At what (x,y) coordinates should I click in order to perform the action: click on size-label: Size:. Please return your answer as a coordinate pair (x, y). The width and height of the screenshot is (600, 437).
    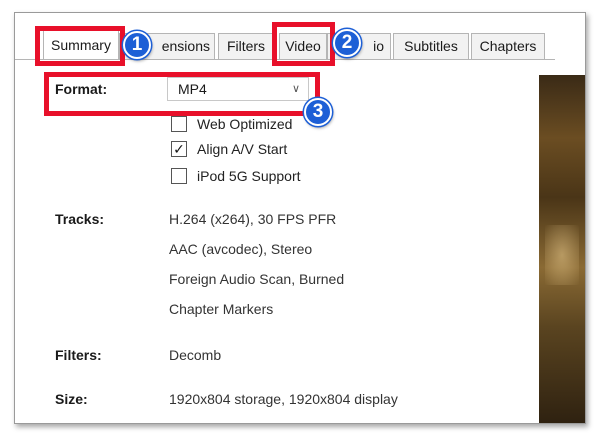
    Looking at the image, I should click on (71, 399).